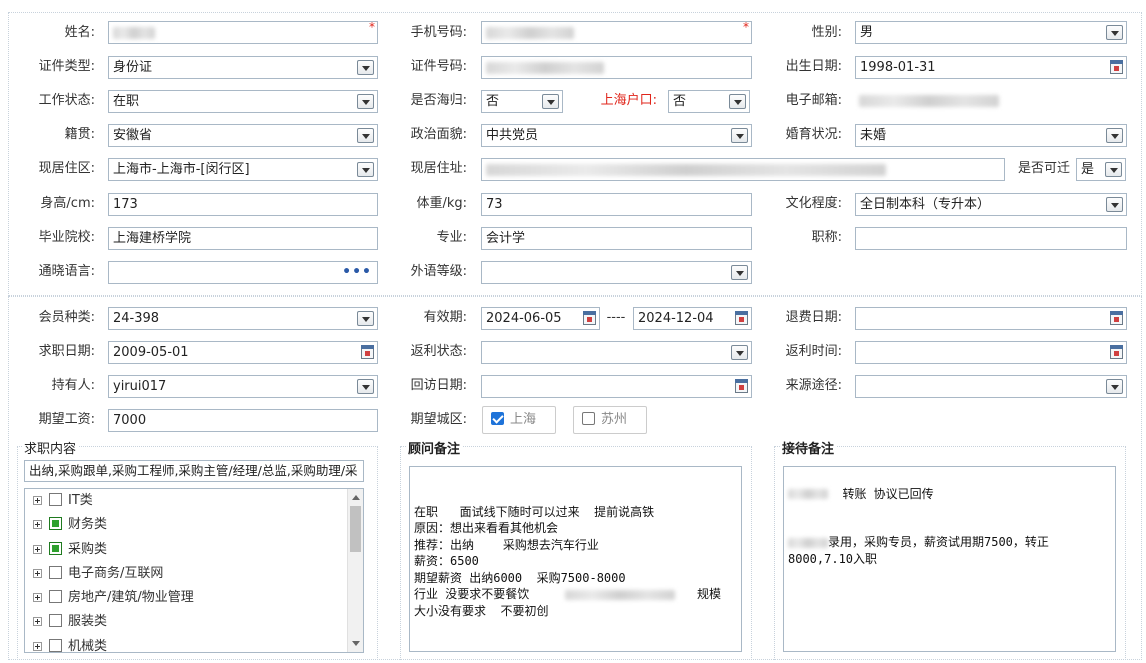 This screenshot has width=1146, height=663. I want to click on more-icon: •••, so click(357, 272).